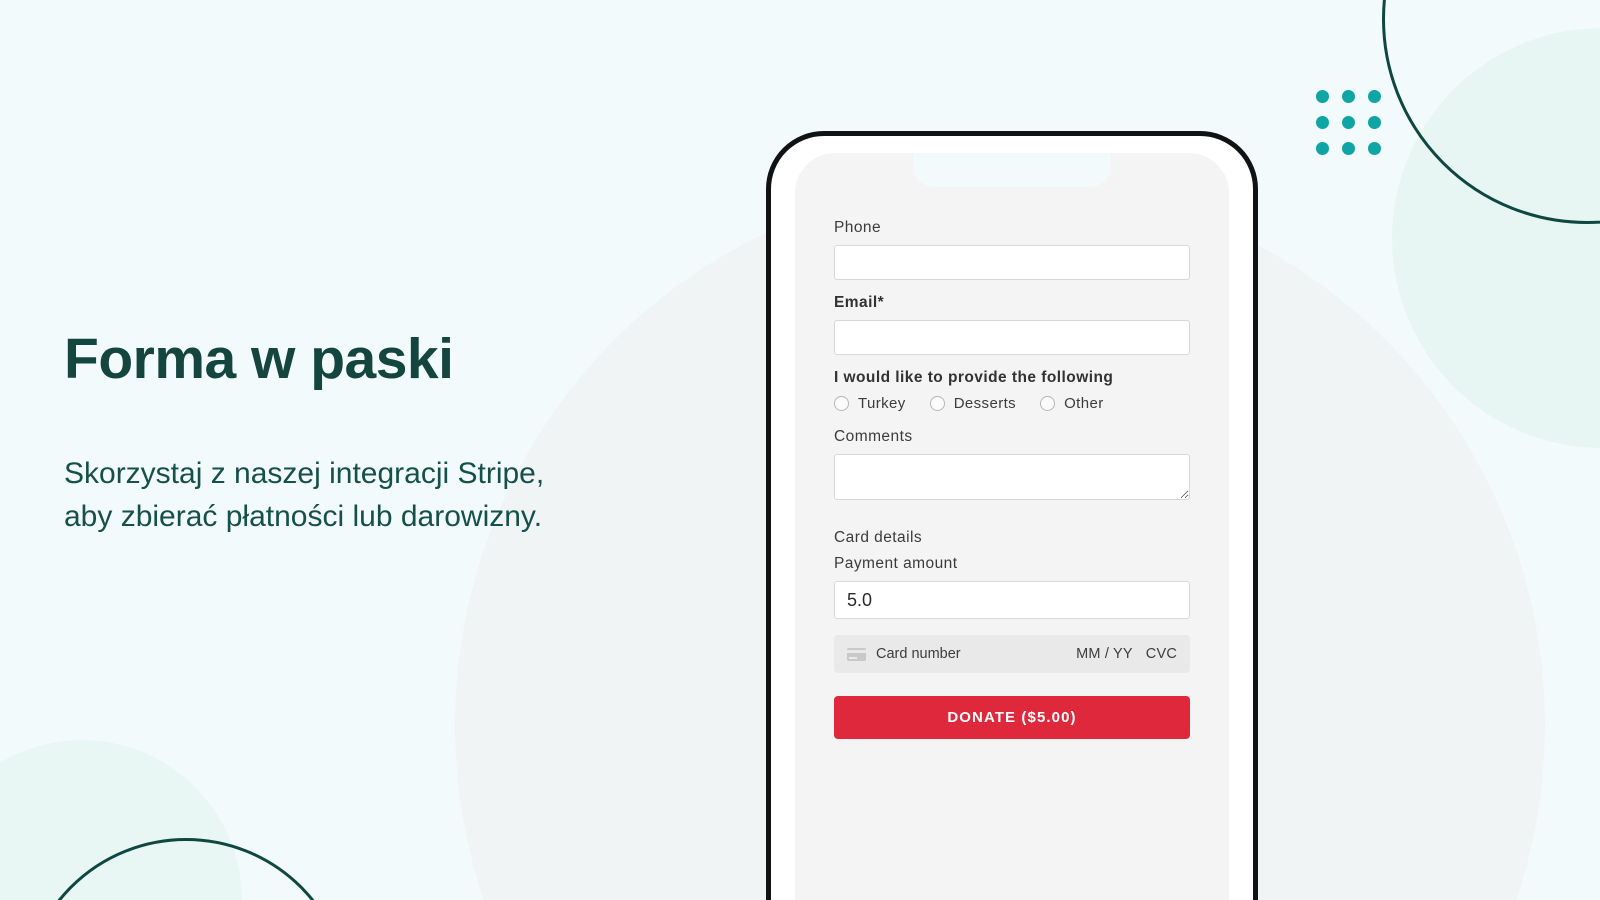 This screenshot has width=1600, height=900. What do you see at coordinates (1161, 654) in the screenshot?
I see `card-cvc-placeholder: CVC` at bounding box center [1161, 654].